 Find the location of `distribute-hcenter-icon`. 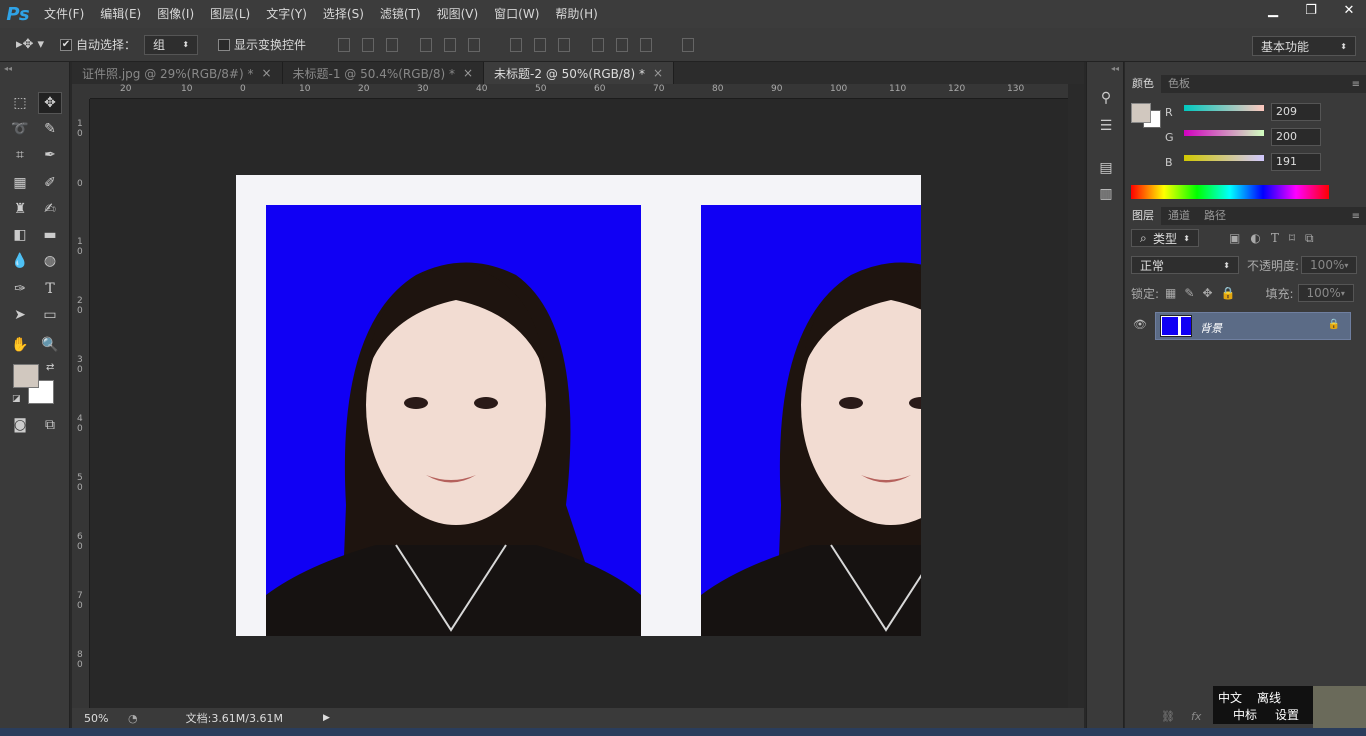

distribute-hcenter-icon is located at coordinates (622, 44).